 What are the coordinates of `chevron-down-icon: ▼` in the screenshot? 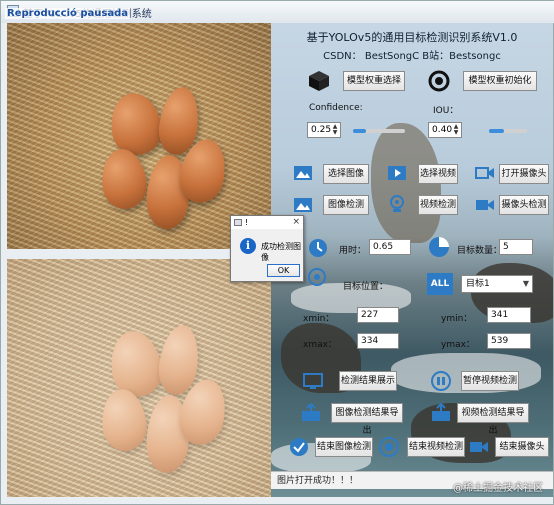 It's located at (525, 283).